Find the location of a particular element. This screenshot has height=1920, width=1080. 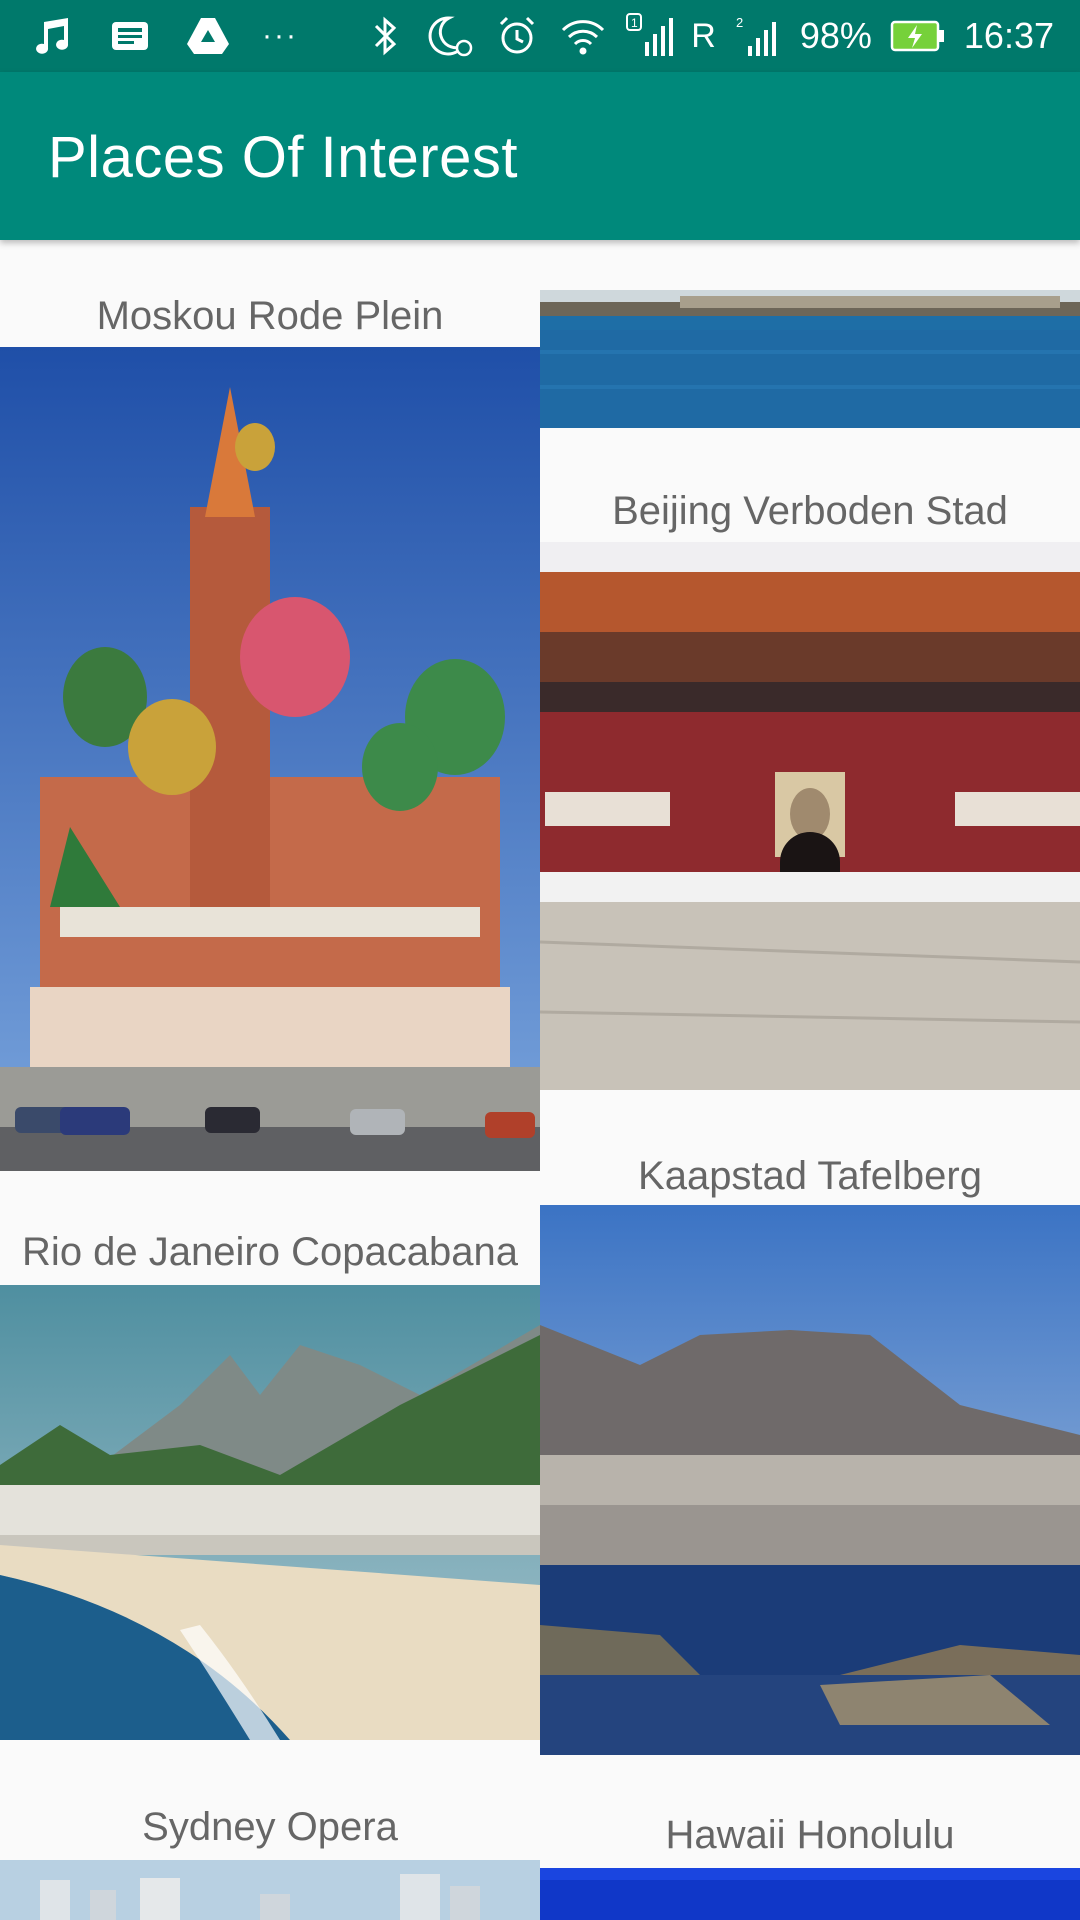

tiananmen-gate-photo is located at coordinates (810, 816).